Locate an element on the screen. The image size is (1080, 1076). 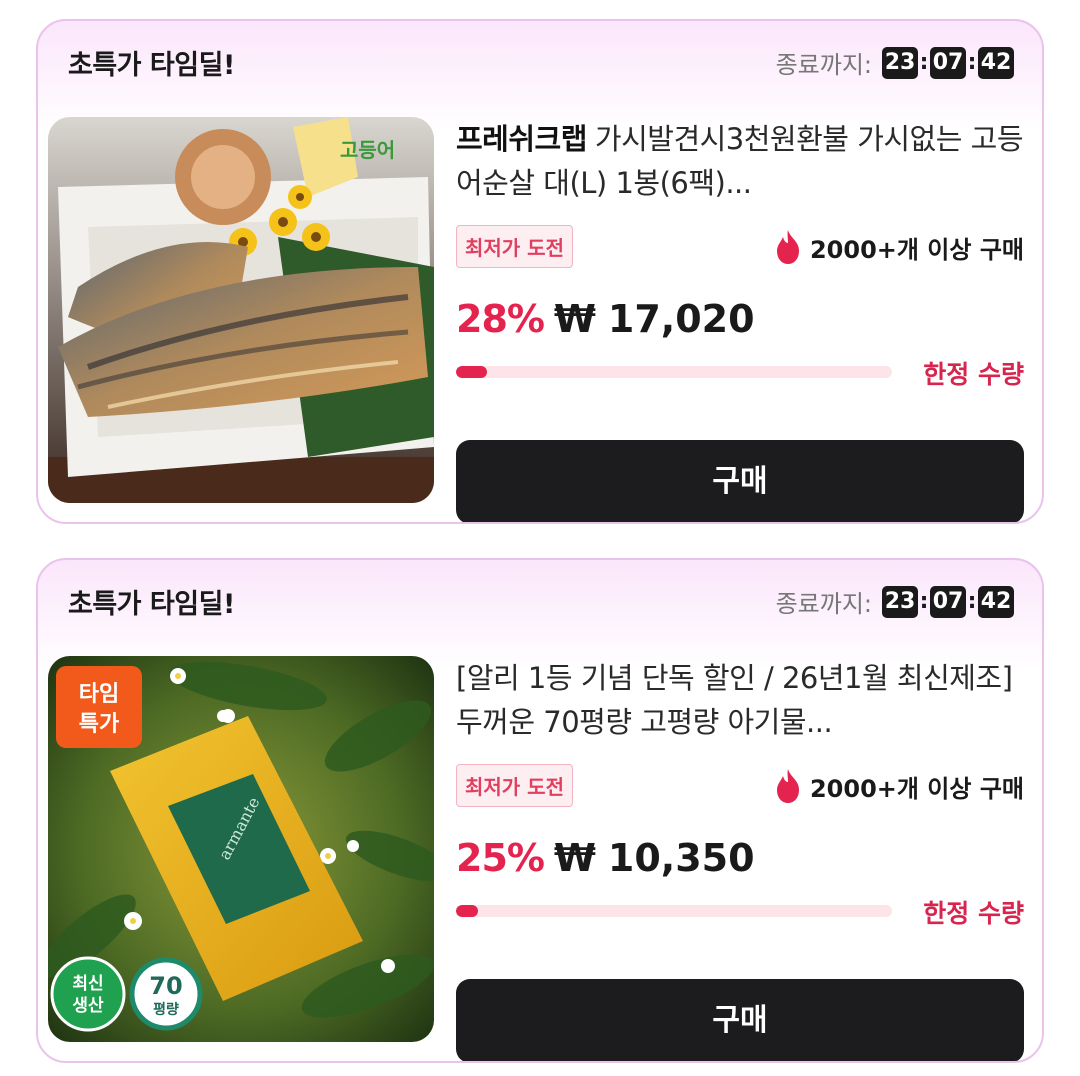
grilled-mackerel-image: 고등어 is located at coordinates (241, 310).